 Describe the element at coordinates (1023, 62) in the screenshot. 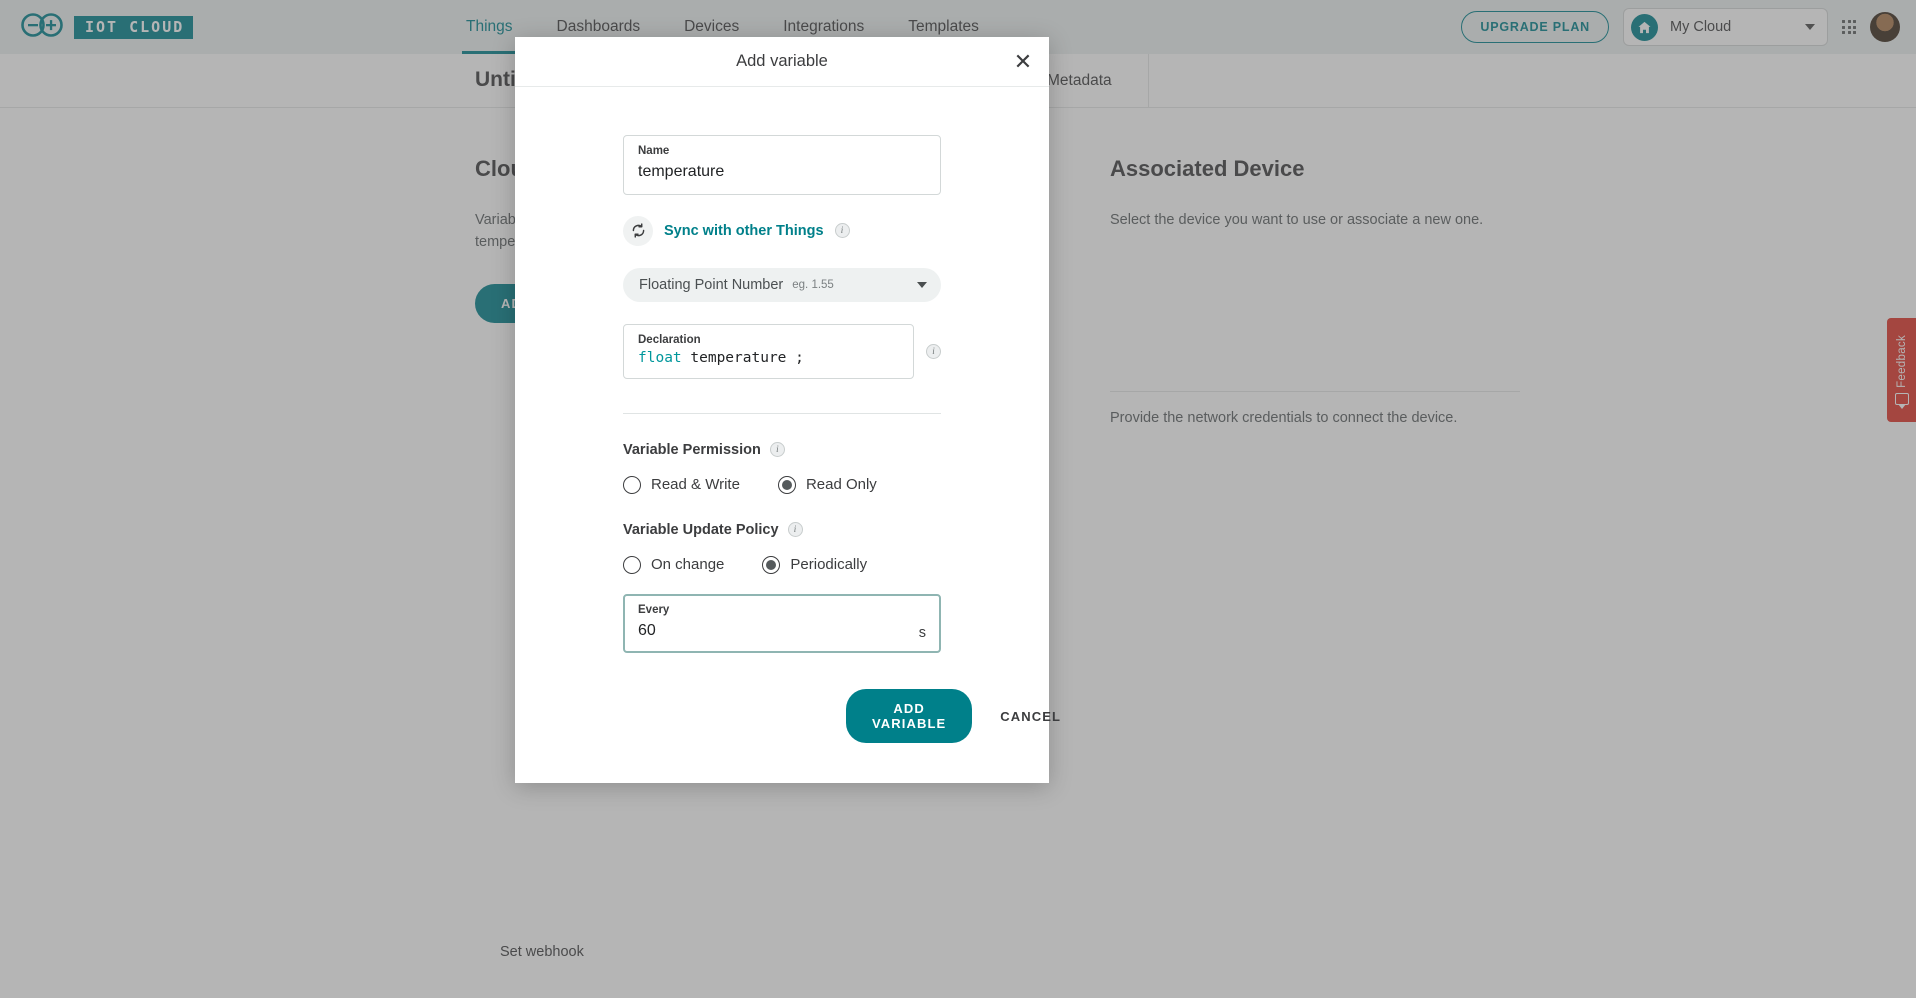

I see `close-icon: ✕` at that location.